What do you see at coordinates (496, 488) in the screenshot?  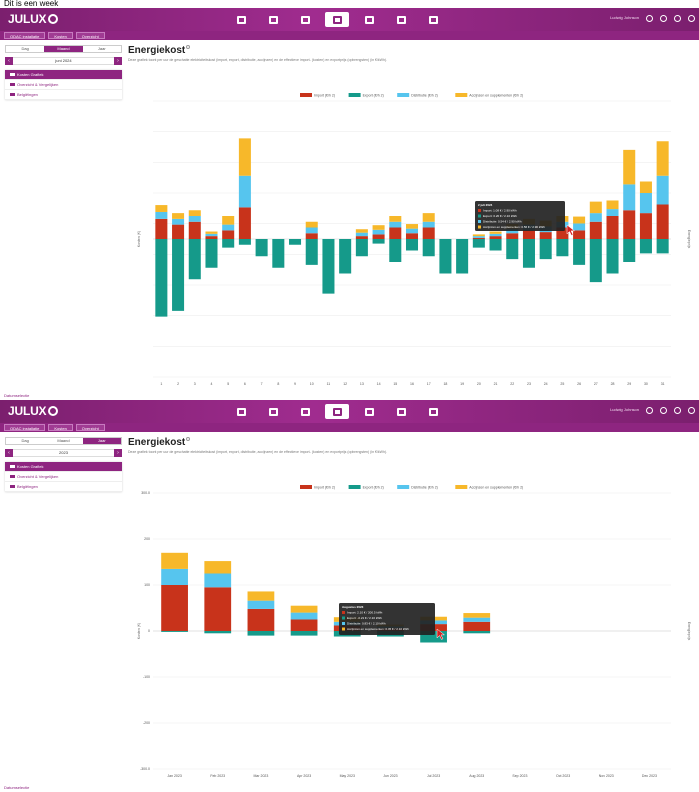 I see `legend-label: Accijnzen en supplementen (€/h 2)` at bounding box center [496, 488].